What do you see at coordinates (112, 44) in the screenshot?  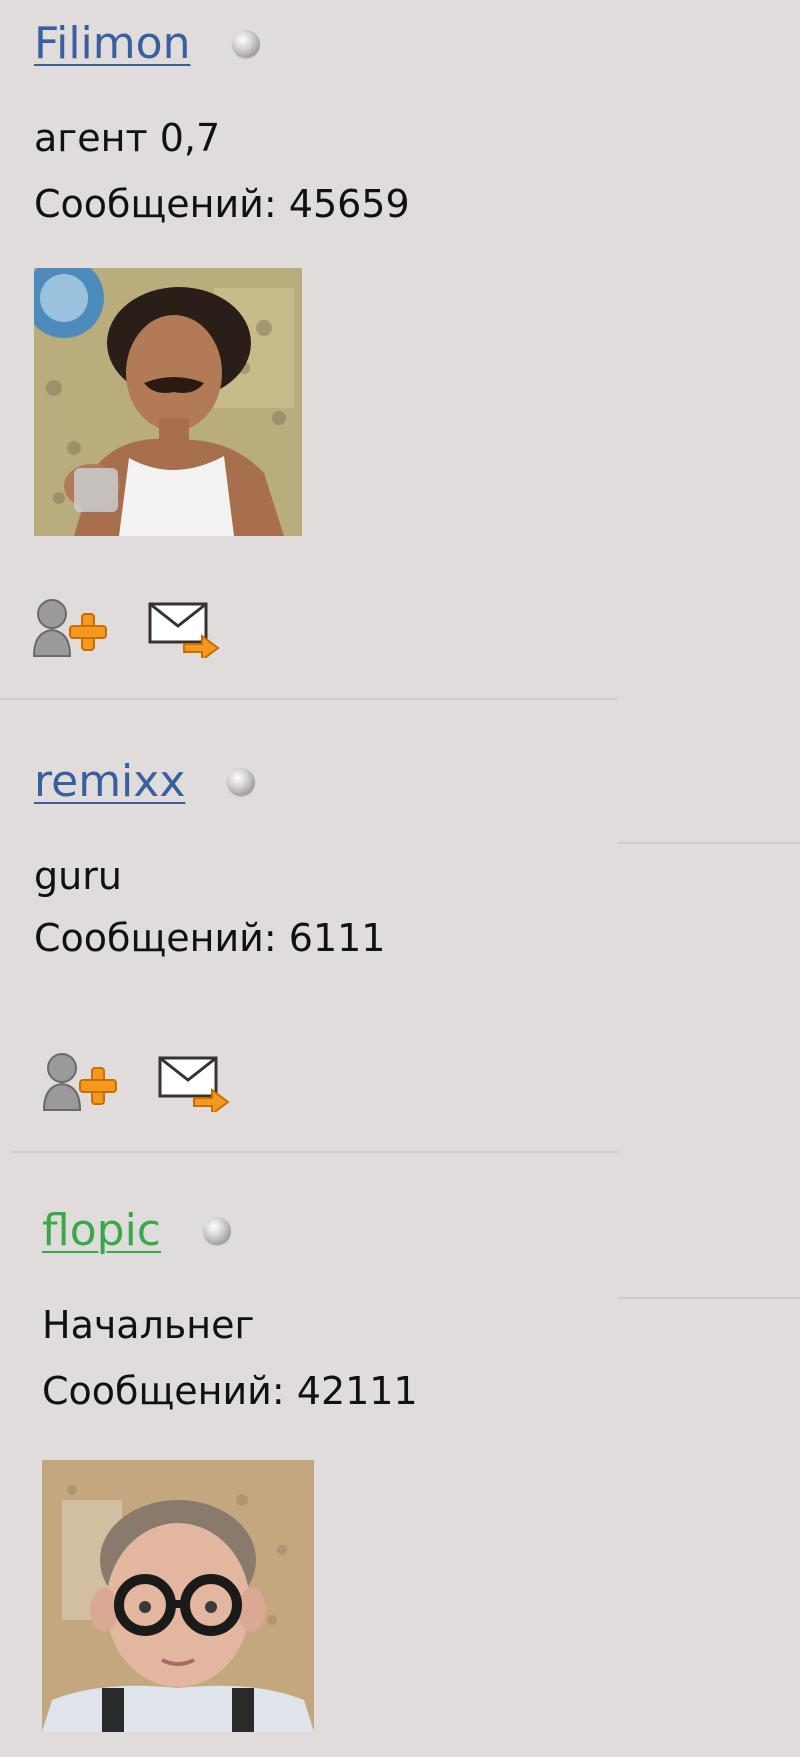 I see `username-link: Filimon` at bounding box center [112, 44].